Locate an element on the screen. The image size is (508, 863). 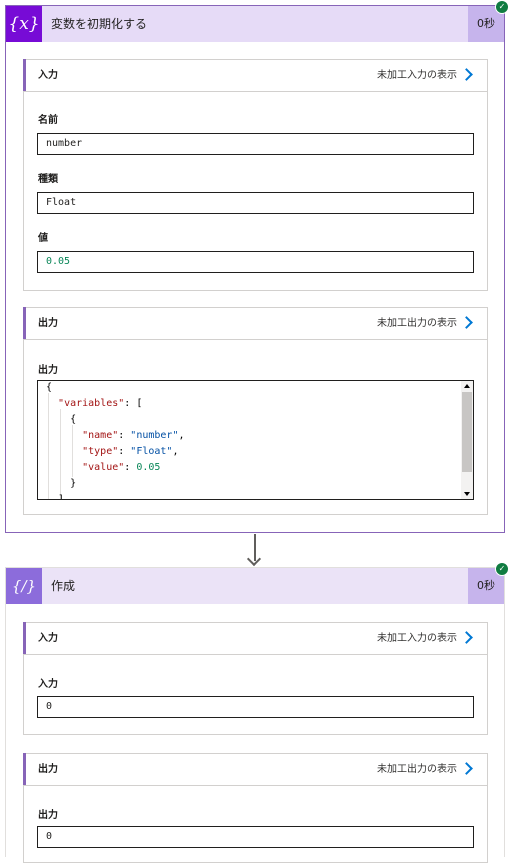
inputs-section: 入力 未加工入力の表示 入力 0 is located at coordinates (255, 678).